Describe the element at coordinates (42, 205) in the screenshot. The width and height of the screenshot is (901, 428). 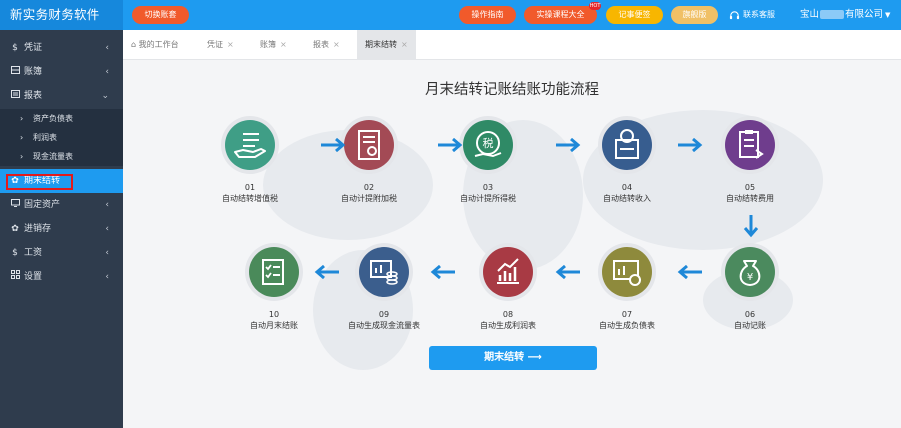
I see `sidebar-item-label: 固定资产` at that location.